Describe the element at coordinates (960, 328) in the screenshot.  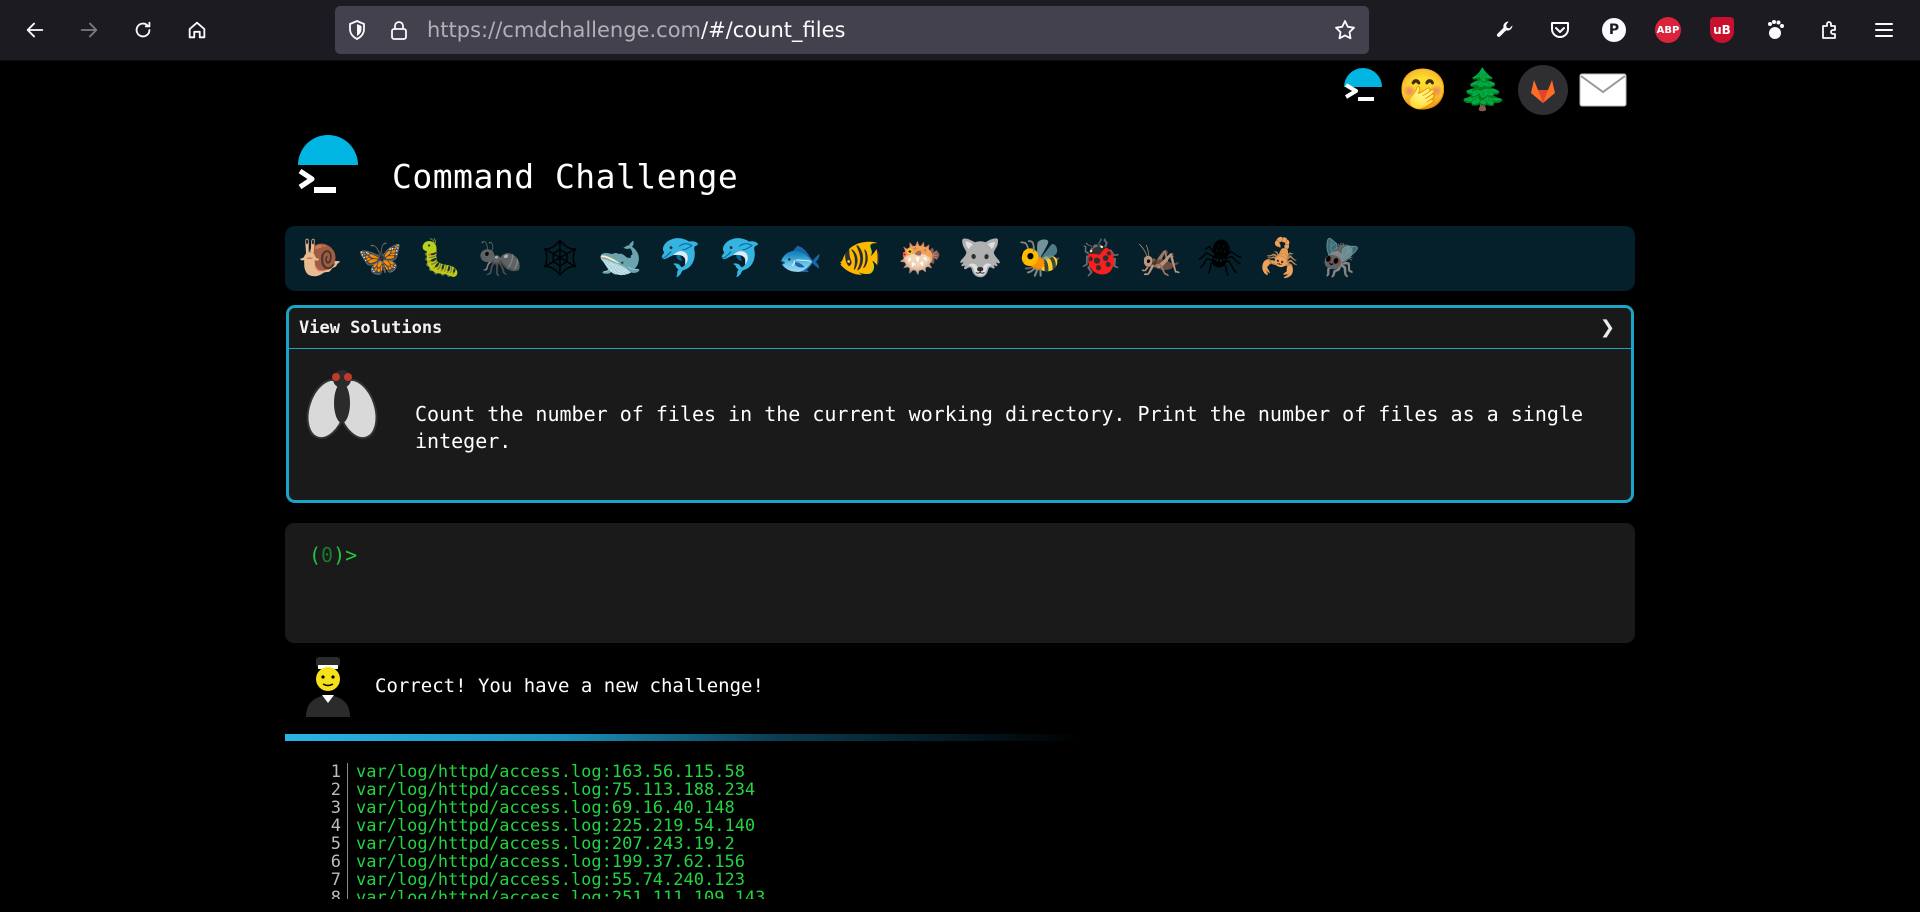
I see `view-solutions-toggle: View Solutions ❯` at that location.